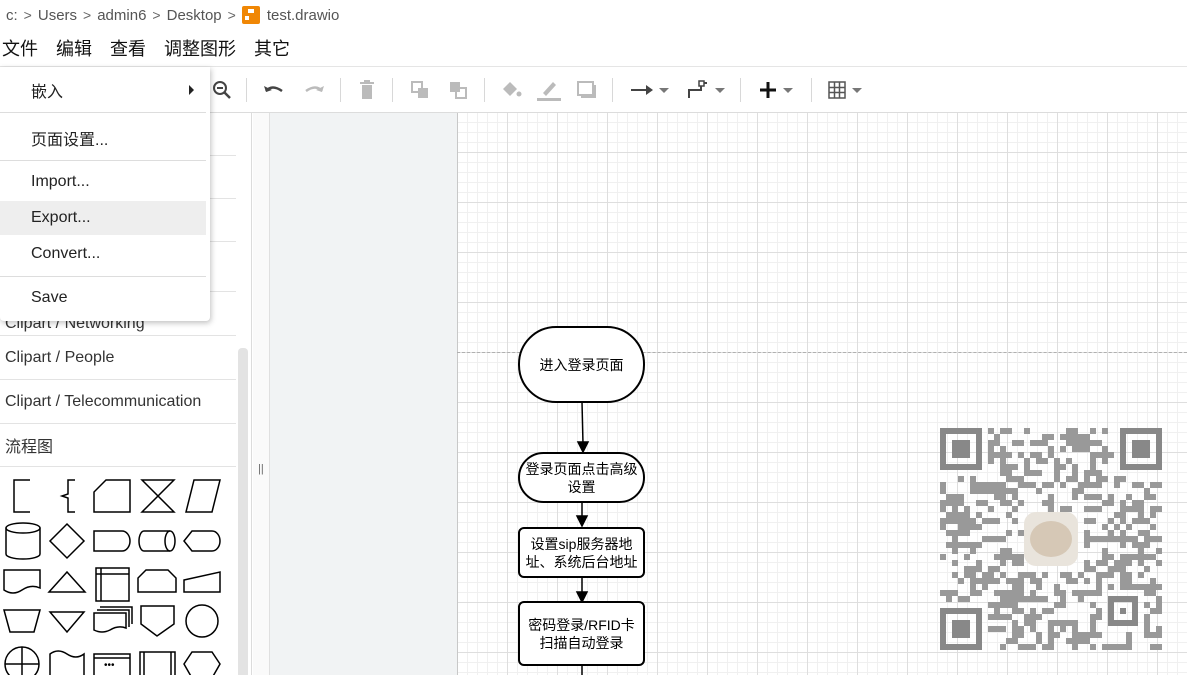 The image size is (1187, 675). What do you see at coordinates (57, 15) in the screenshot?
I see `breadcrumb-users: Users` at bounding box center [57, 15].